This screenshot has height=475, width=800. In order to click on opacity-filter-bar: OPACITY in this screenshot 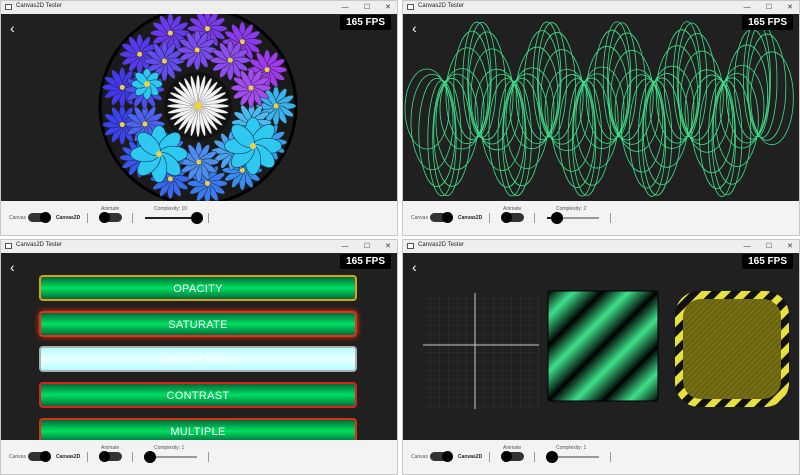, I will do `click(198, 288)`.